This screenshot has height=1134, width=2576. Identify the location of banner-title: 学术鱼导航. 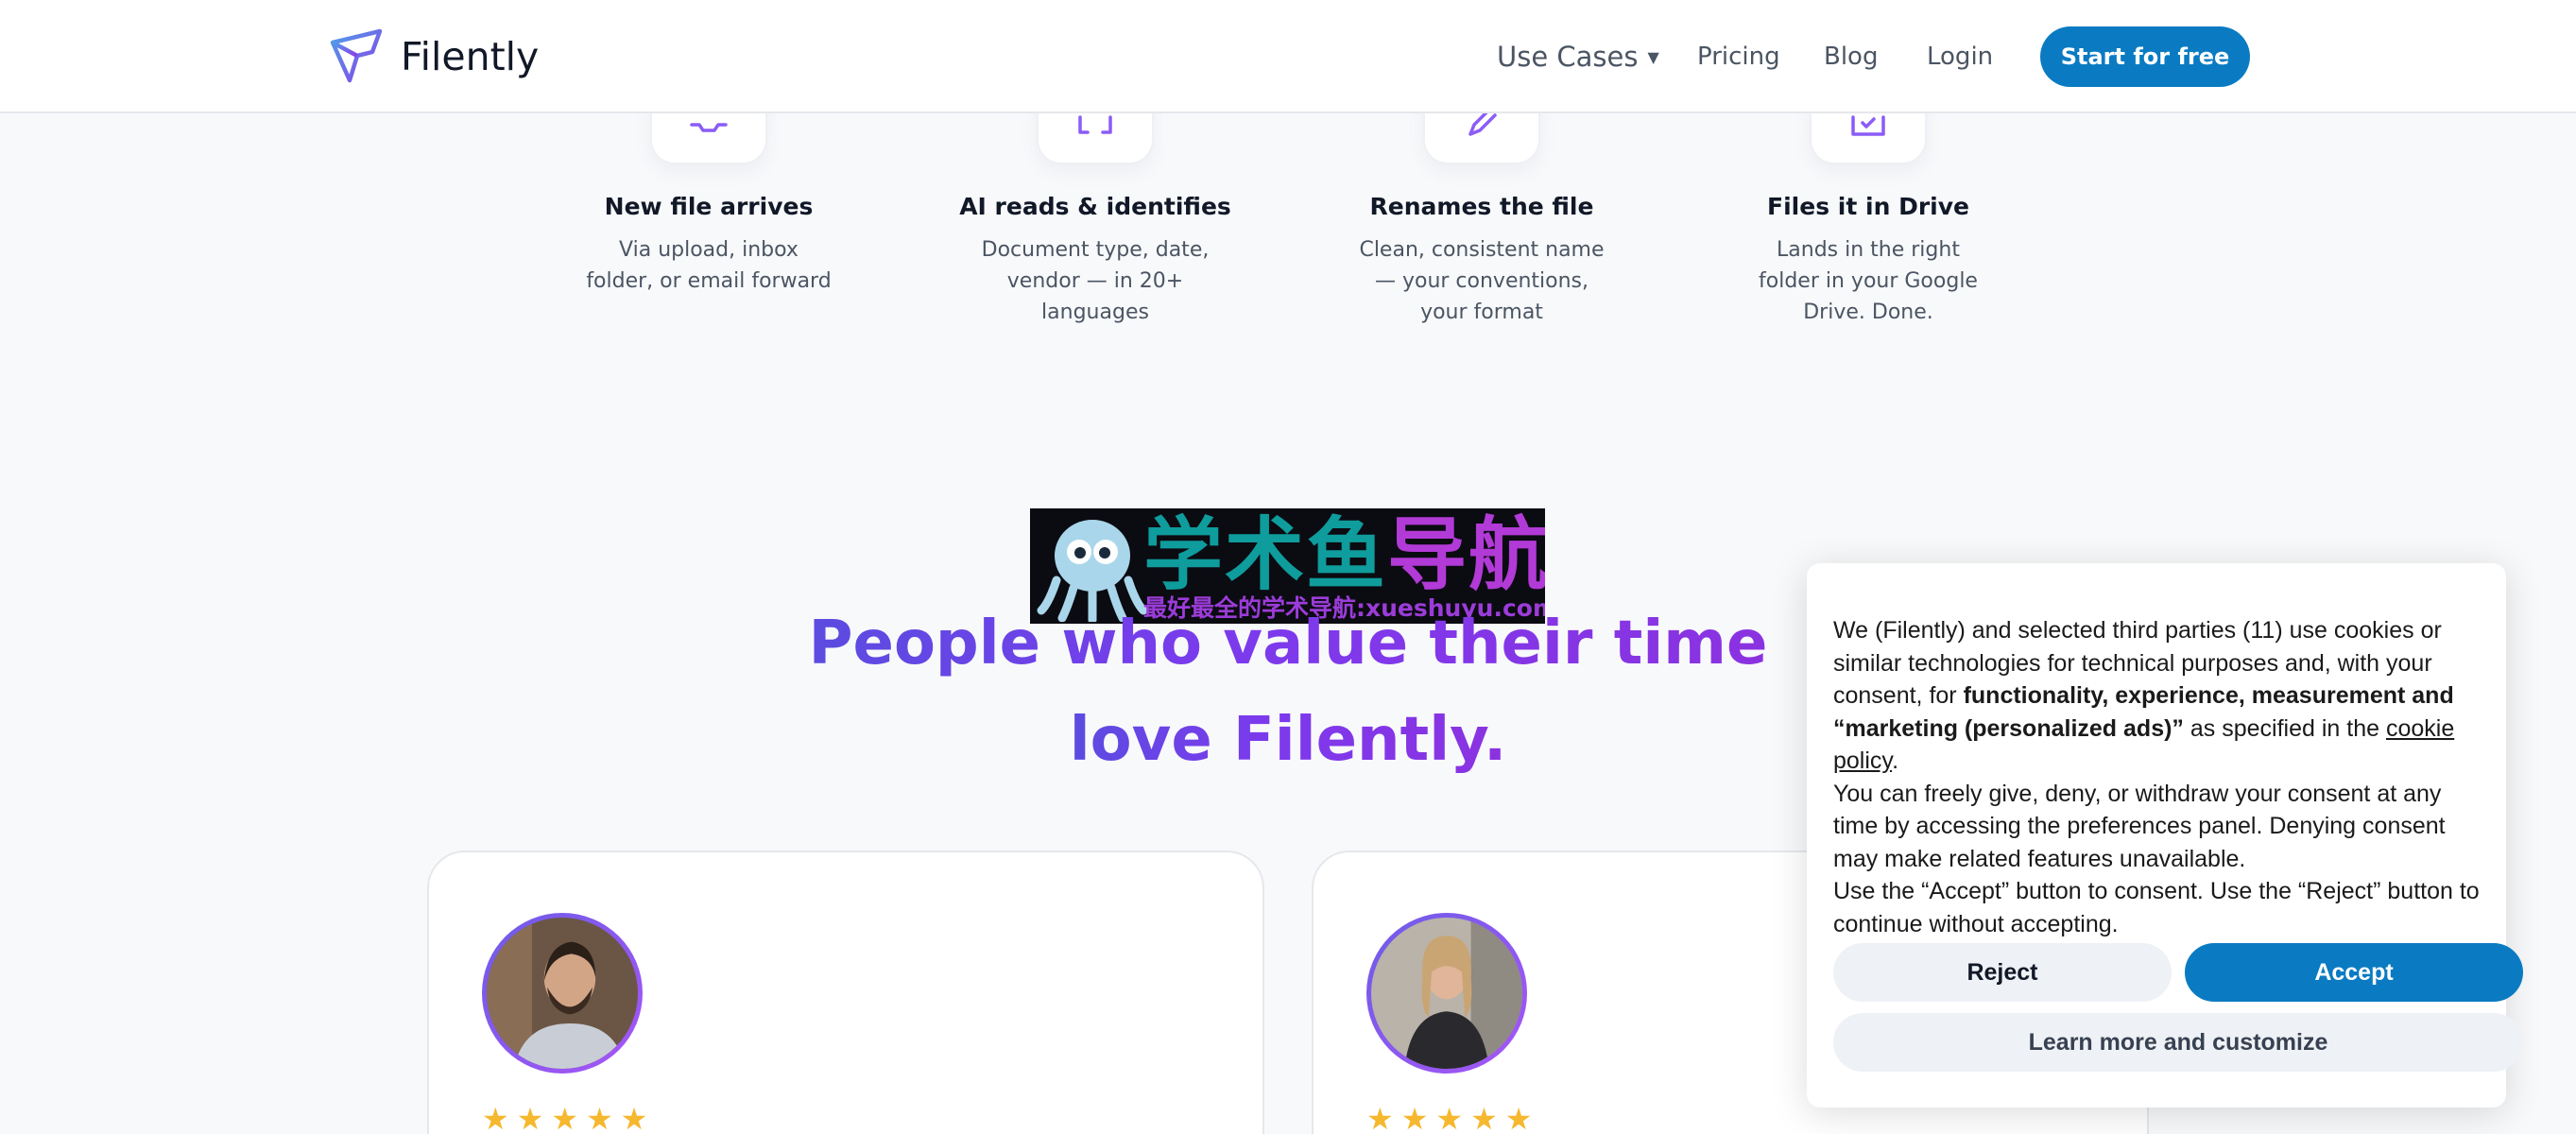
(1344, 554).